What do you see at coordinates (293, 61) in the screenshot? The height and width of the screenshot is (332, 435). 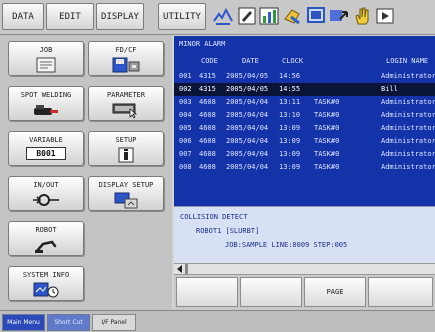 I see `header-clock: CLOCK` at bounding box center [293, 61].